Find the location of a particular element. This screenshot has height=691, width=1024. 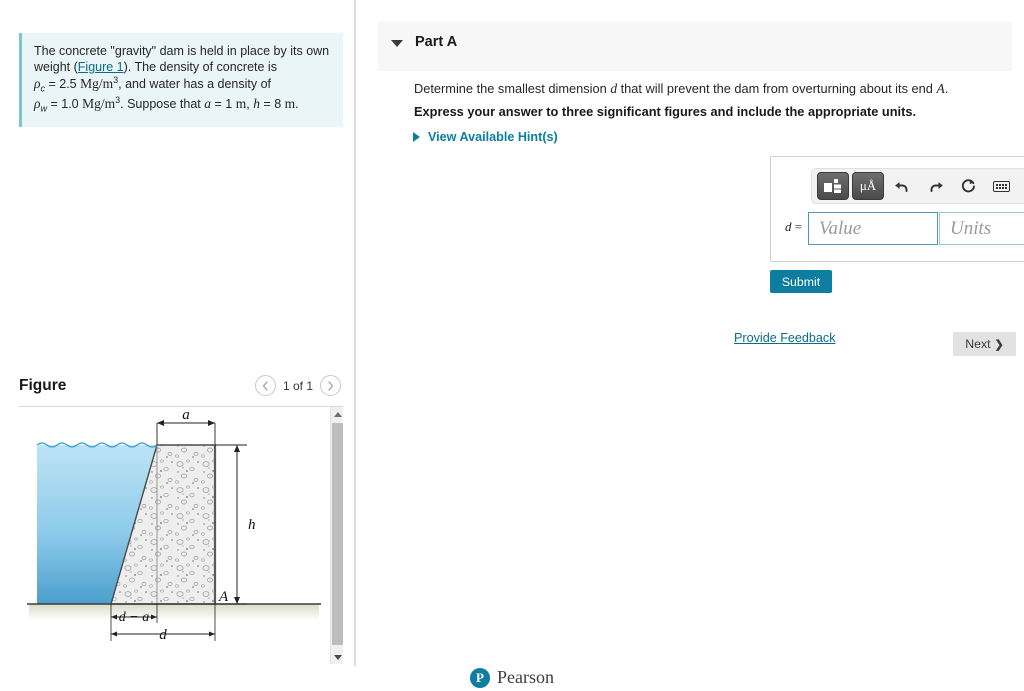

h-units: m is located at coordinates (290, 104).